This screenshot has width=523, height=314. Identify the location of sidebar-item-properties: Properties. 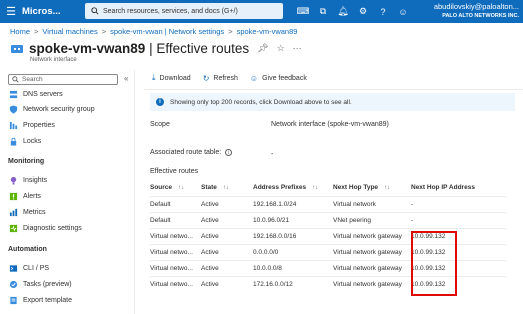
(31, 125).